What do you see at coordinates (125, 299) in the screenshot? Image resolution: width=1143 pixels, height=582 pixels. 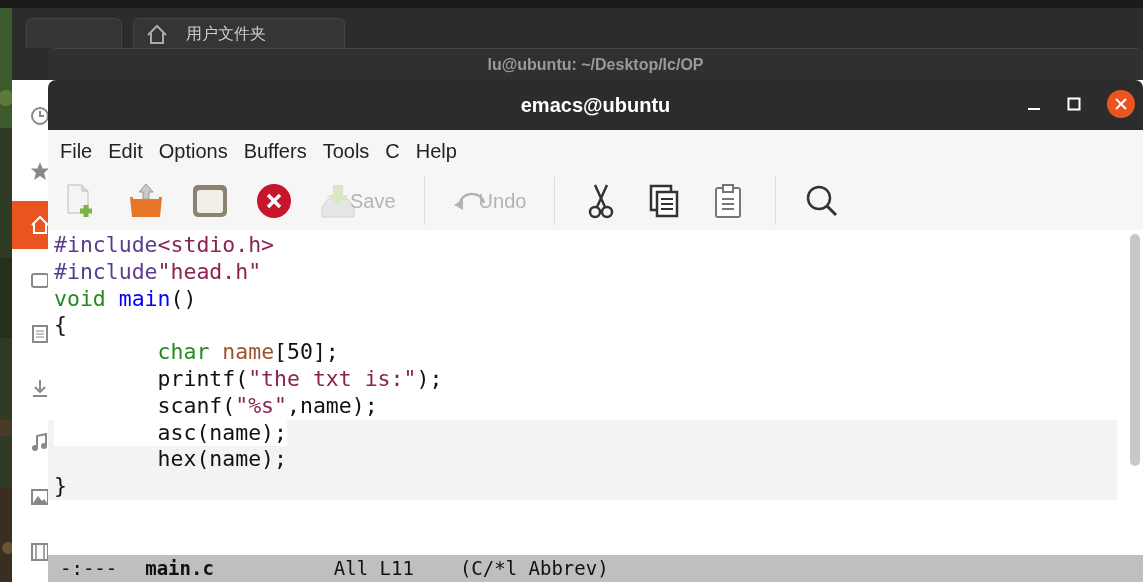 I see `code-line: void main()` at bounding box center [125, 299].